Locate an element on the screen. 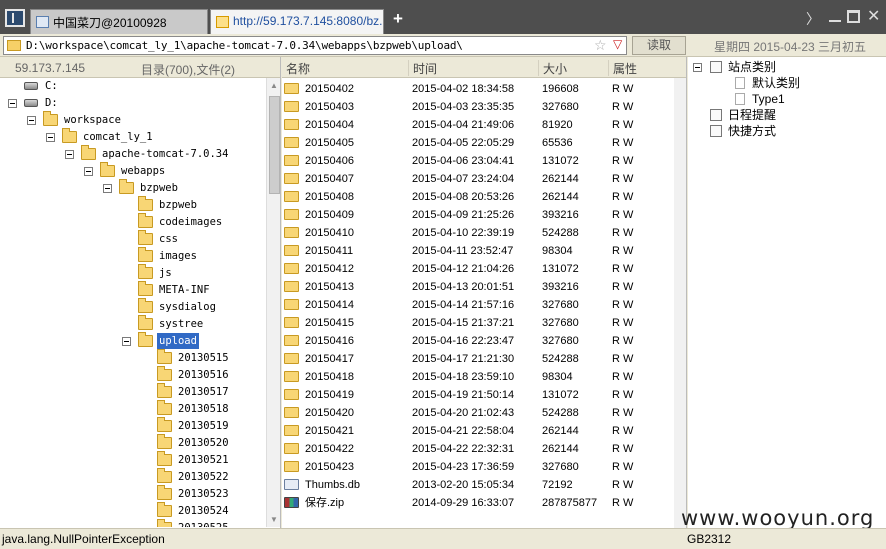 This screenshot has width=886, height=549. chevron-right-icon: 〉 is located at coordinates (814, 18).